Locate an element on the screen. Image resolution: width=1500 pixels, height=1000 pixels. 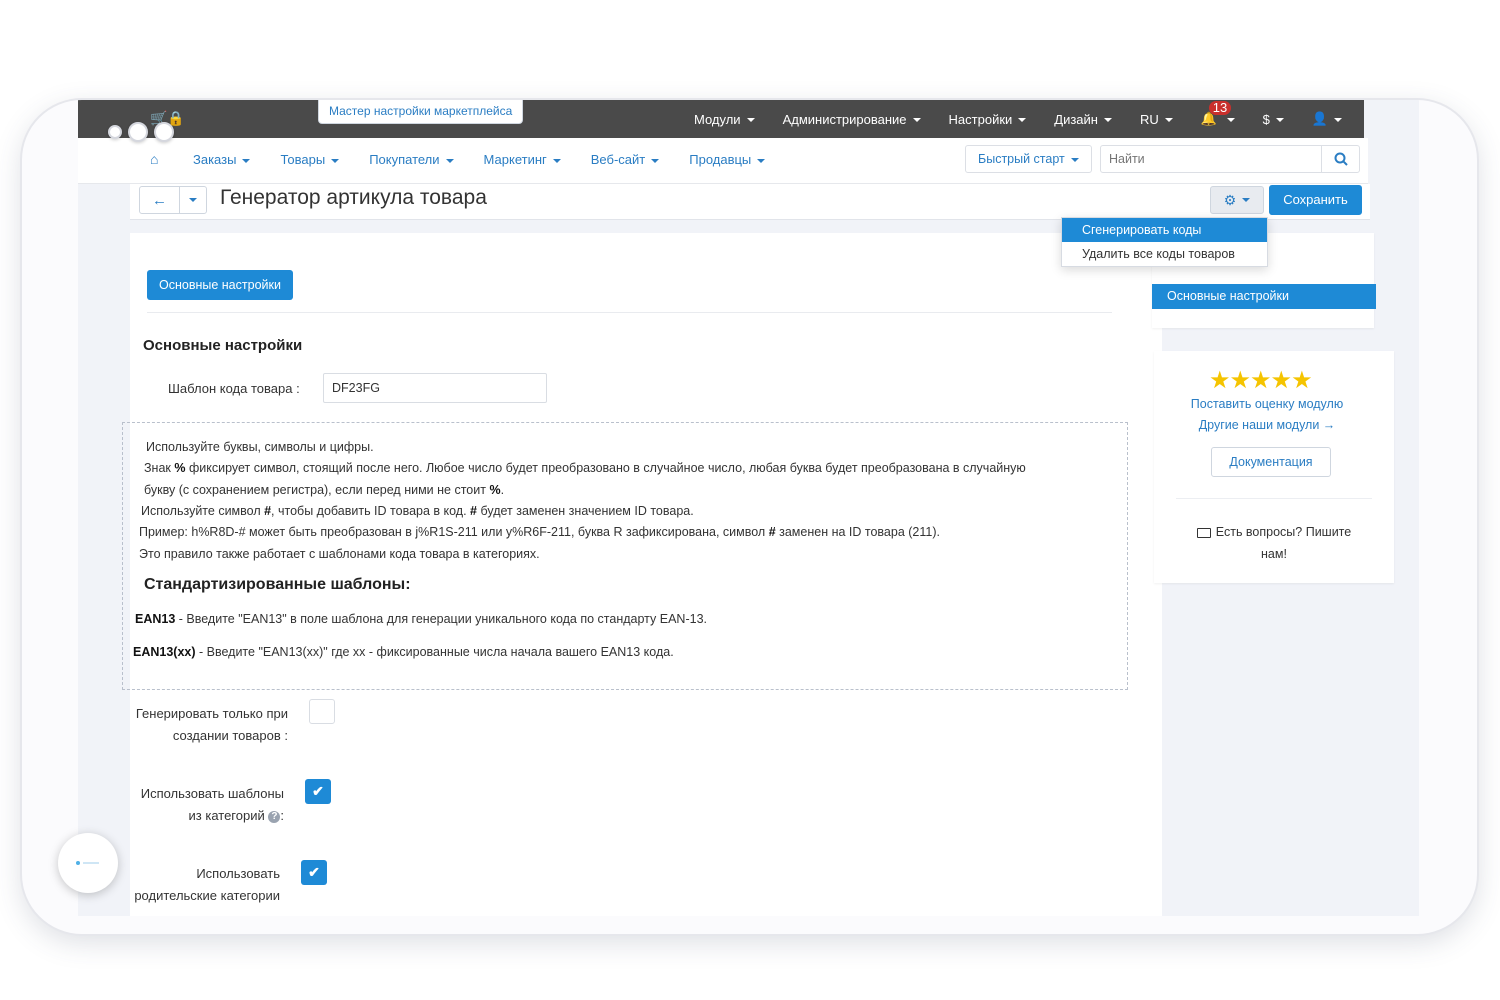
help-text: Используйте символ is located at coordinates (203, 511).